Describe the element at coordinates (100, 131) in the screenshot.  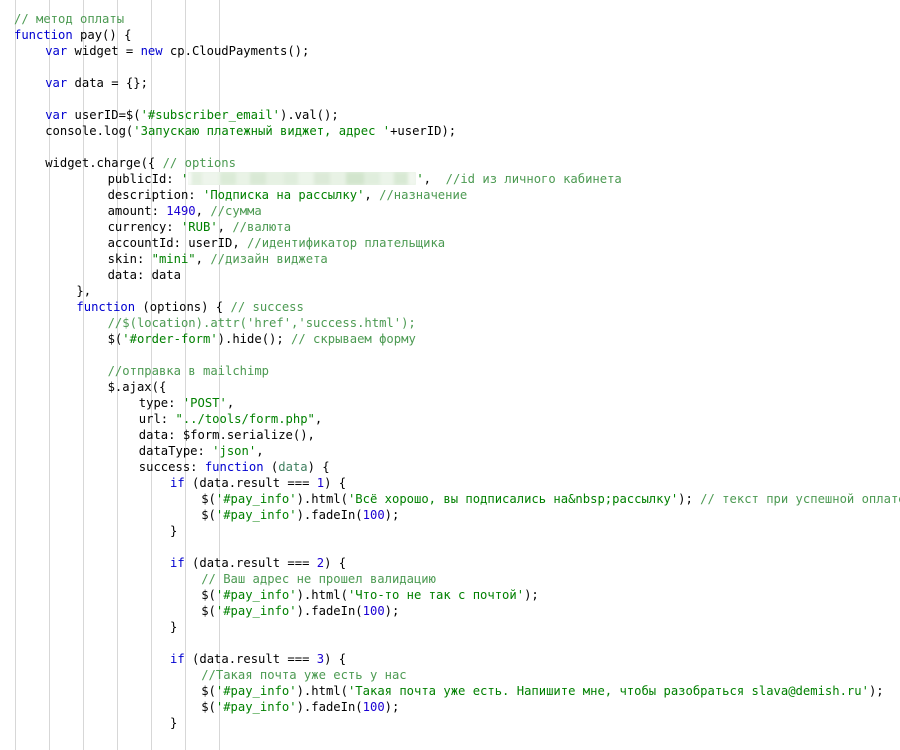
I see `token-plain: .` at that location.